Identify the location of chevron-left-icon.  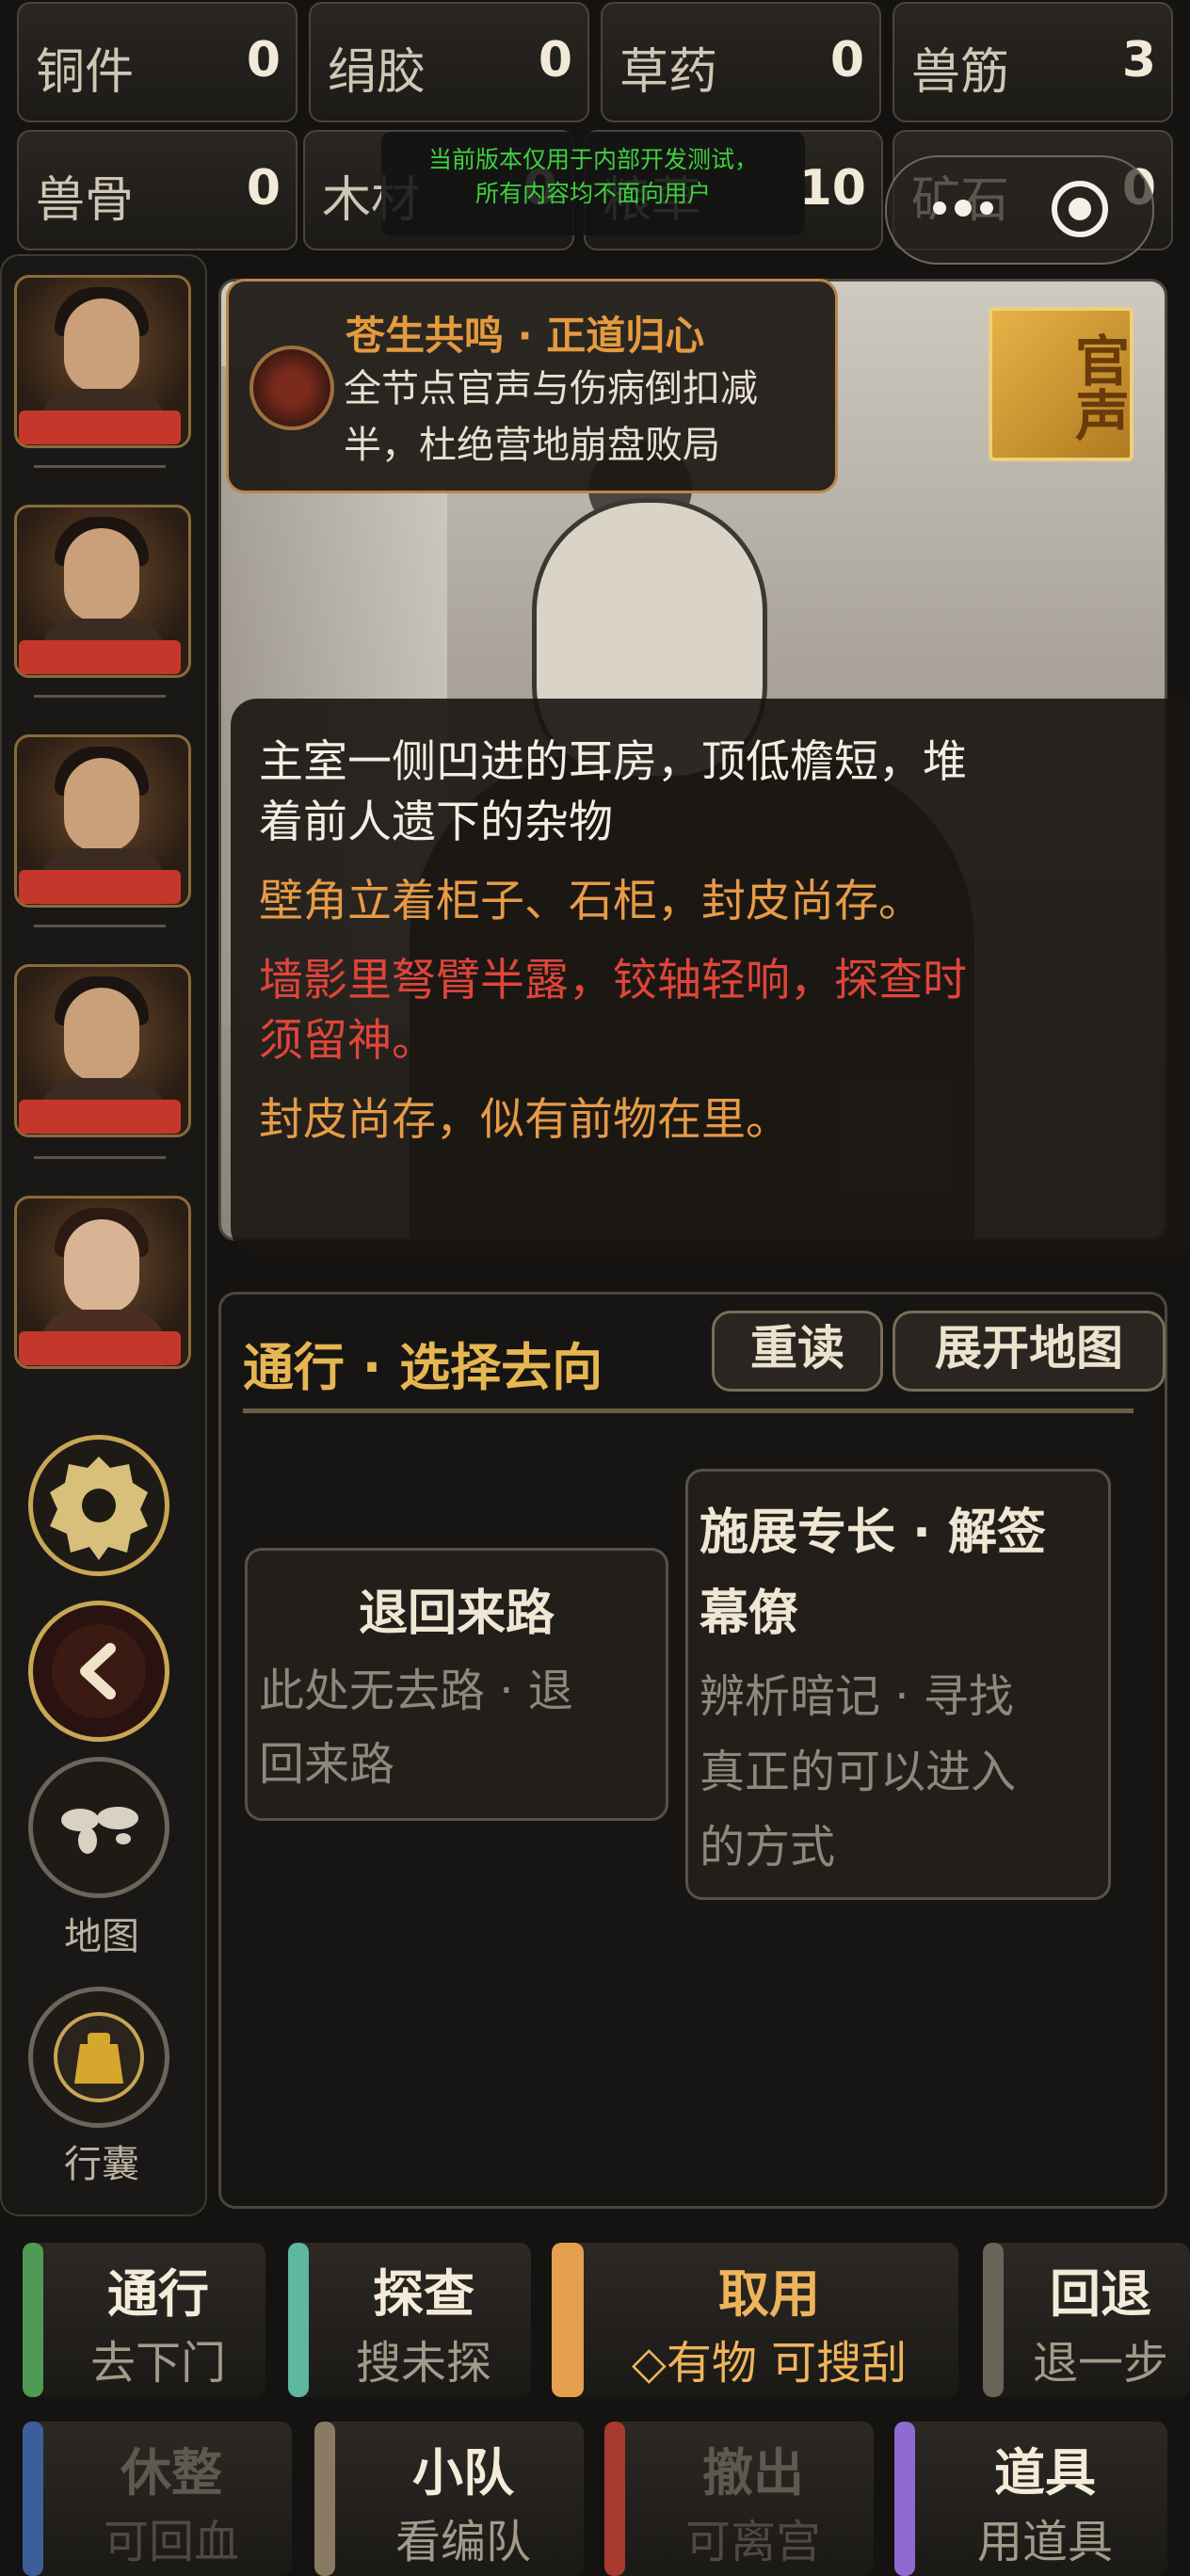
(99, 1671).